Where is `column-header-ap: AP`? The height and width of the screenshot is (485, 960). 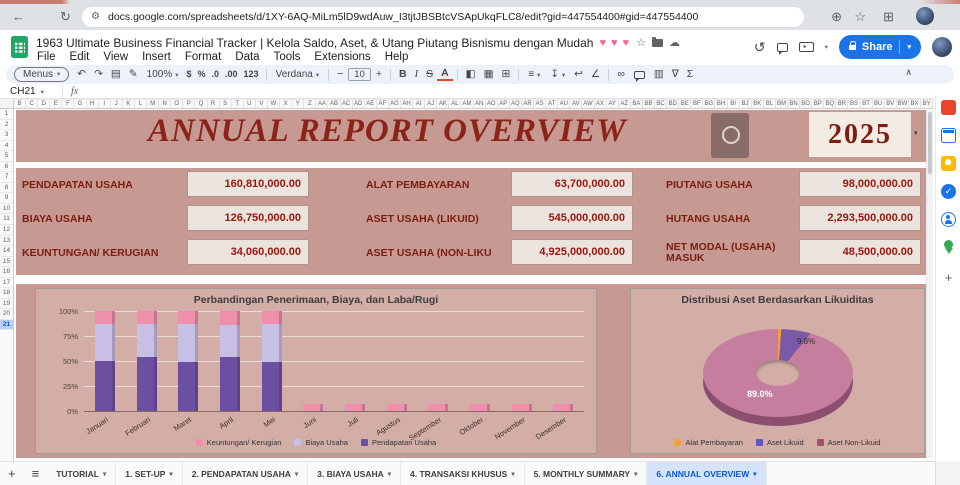
column-header-ap: AP is located at coordinates (504, 104).